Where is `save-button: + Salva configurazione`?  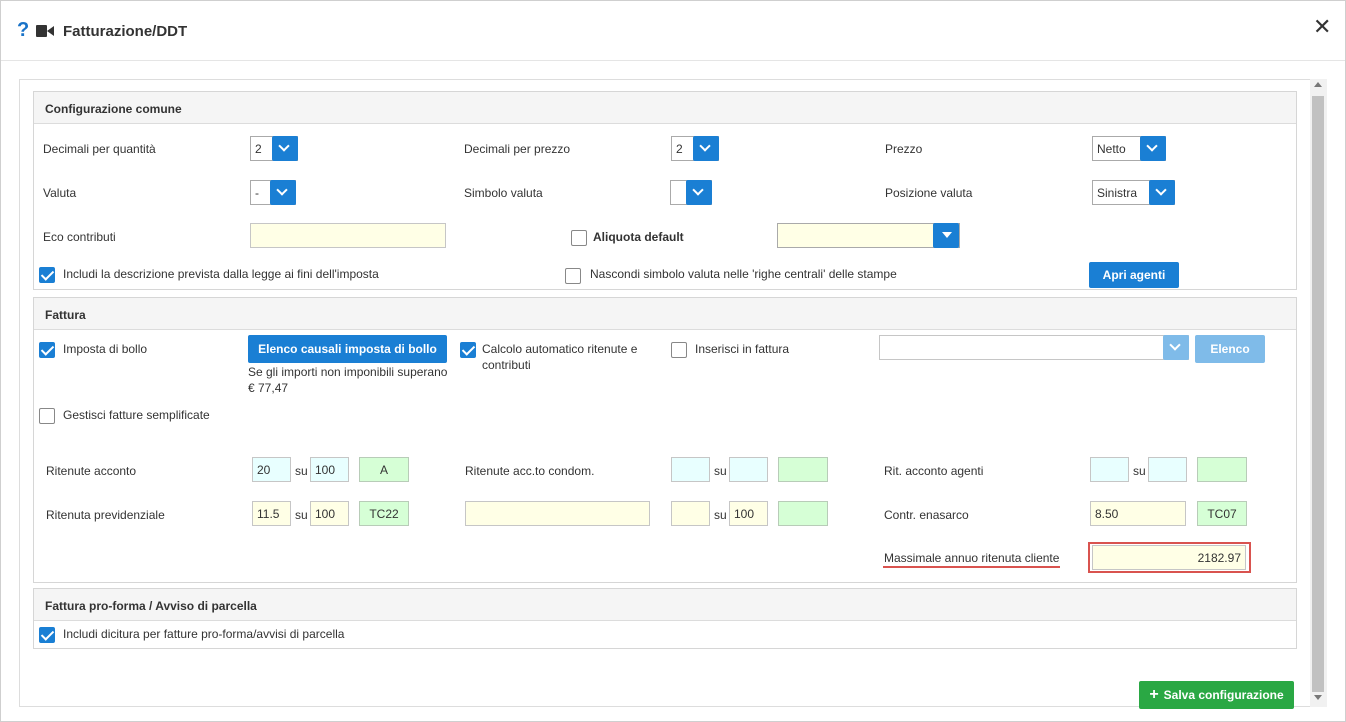 save-button: + Salva configurazione is located at coordinates (1216, 695).